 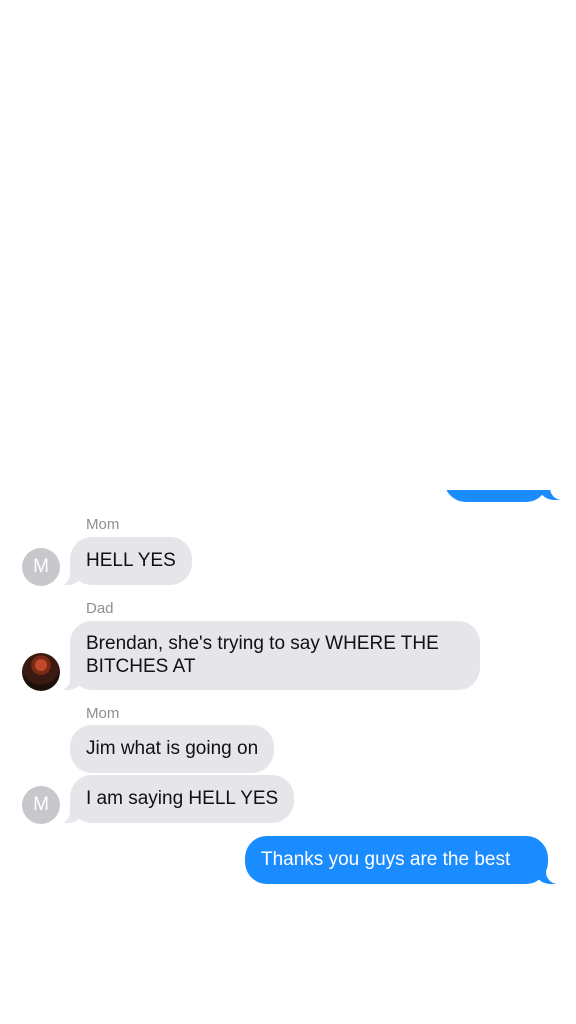 I want to click on sender-name: Dad, so click(x=100, y=608).